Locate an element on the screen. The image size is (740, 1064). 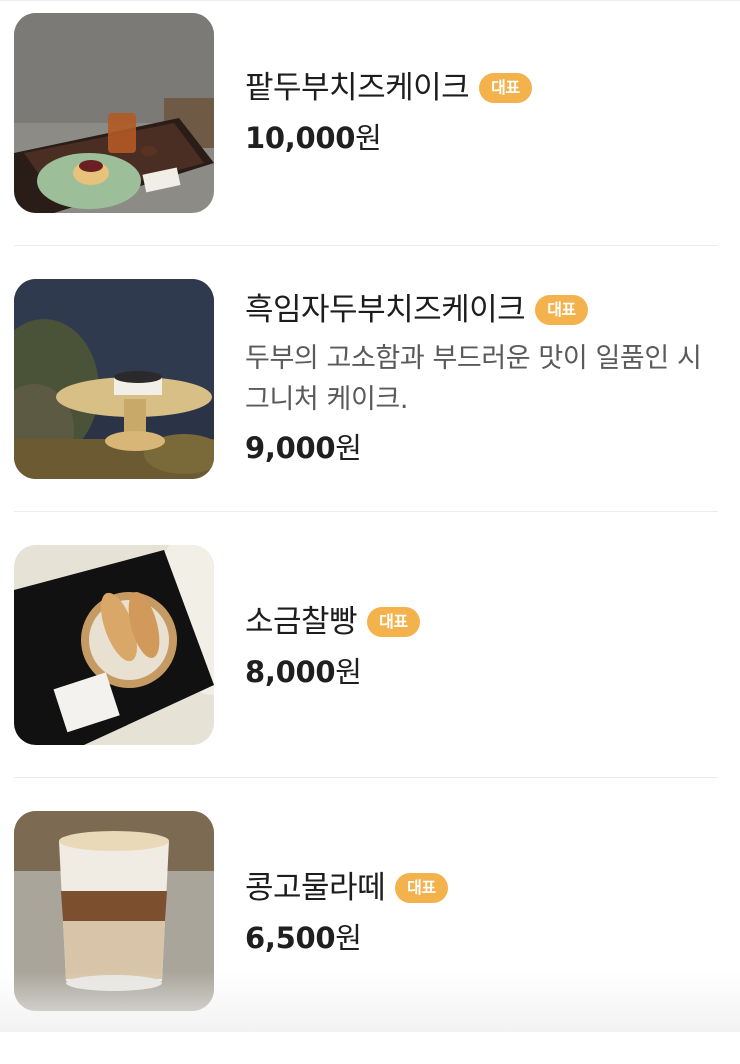
name-row: 콩고물라떼 대표 is located at coordinates (481, 888).